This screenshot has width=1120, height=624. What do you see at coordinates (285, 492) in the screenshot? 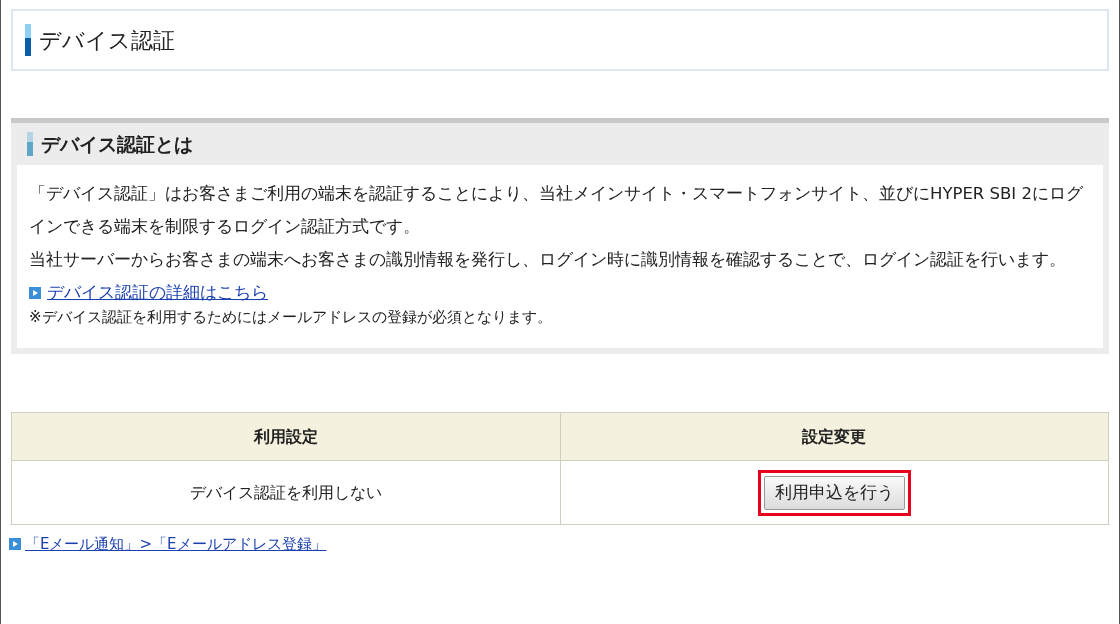
I see `table-cell: デバイス認証を利用しない` at bounding box center [285, 492].